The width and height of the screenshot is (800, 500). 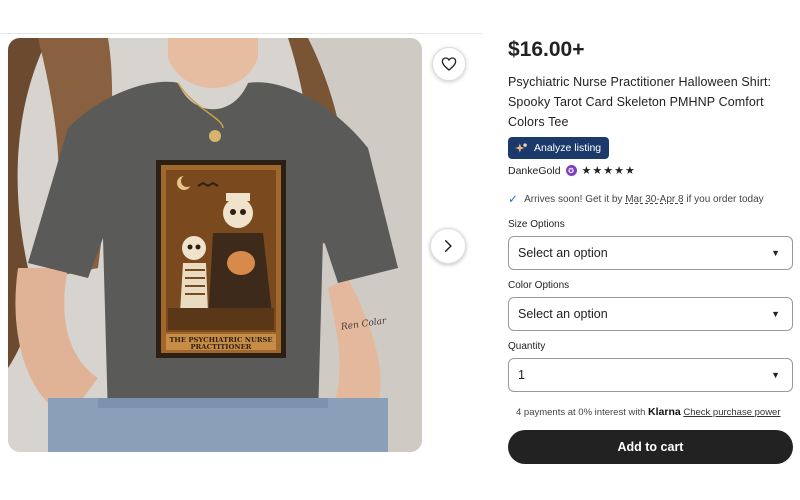 I want to click on card-caption-line2: PRACTITIONER, so click(x=221, y=347).